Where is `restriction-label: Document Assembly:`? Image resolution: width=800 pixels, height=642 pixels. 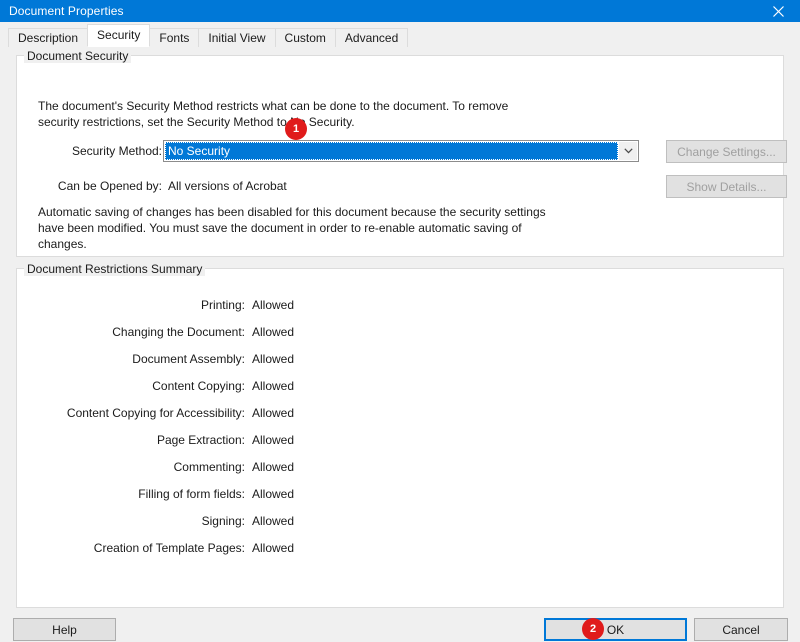
restriction-label: Document Assembly: is located at coordinates (188, 358).